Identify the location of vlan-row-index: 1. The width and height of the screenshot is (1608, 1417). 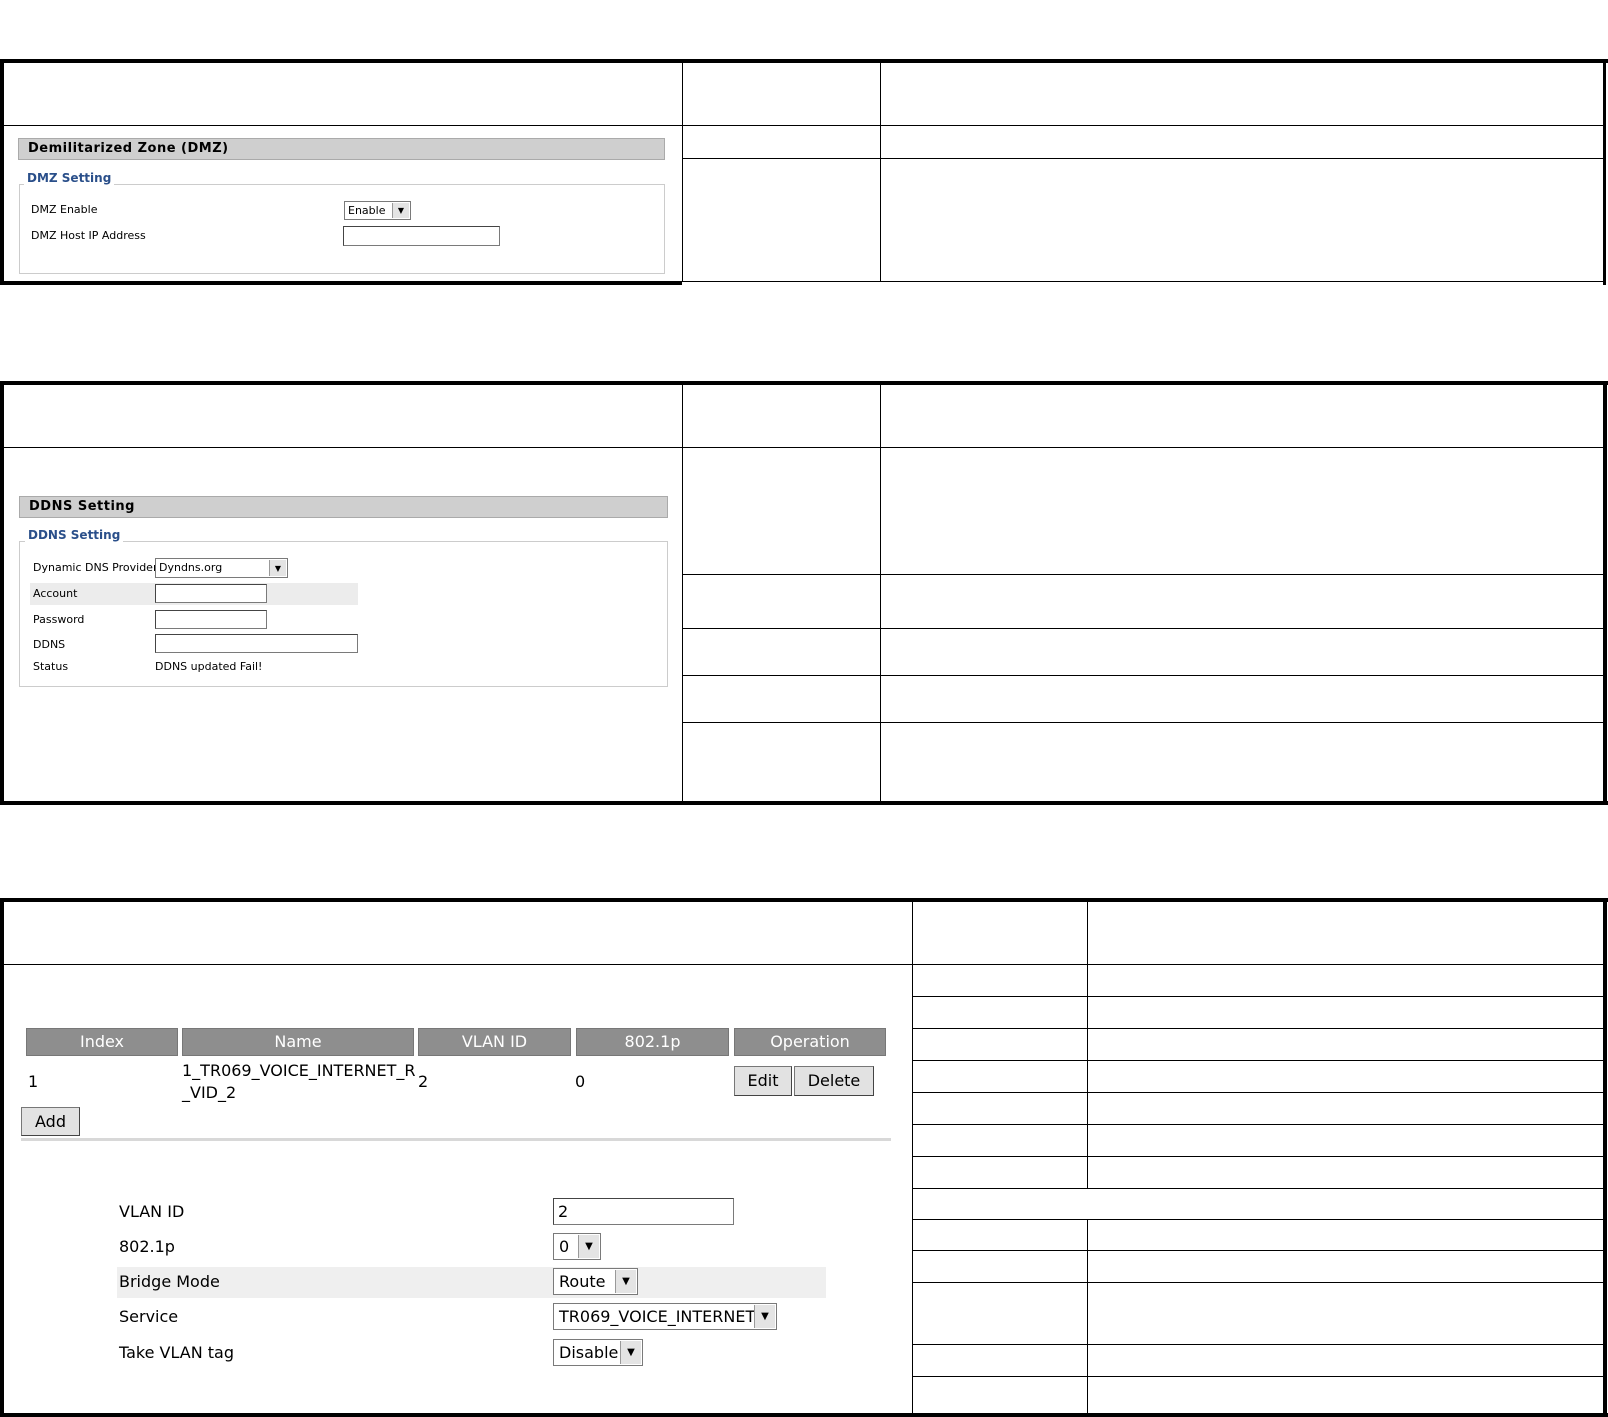
(33, 1081).